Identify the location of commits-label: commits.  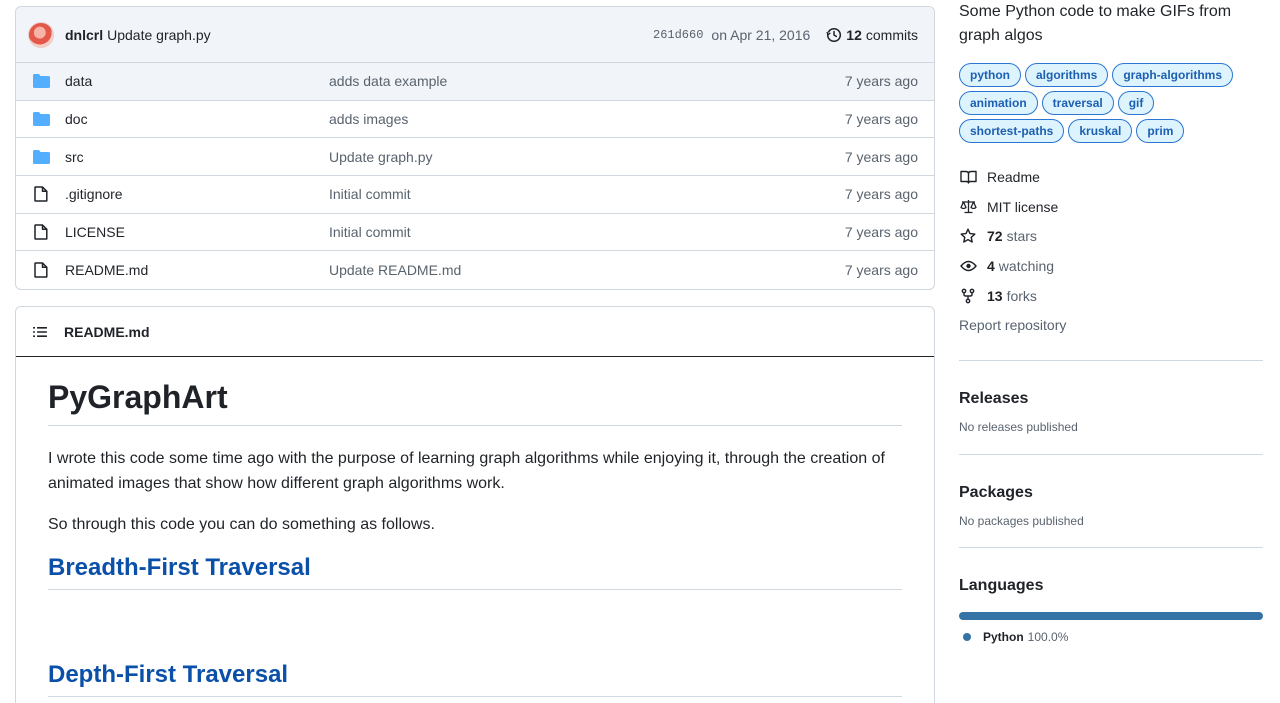
(891, 34).